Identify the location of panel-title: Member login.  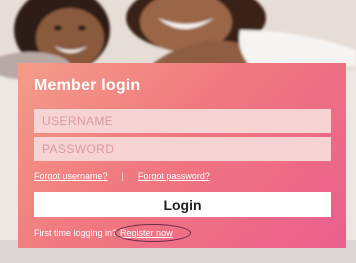
(87, 85).